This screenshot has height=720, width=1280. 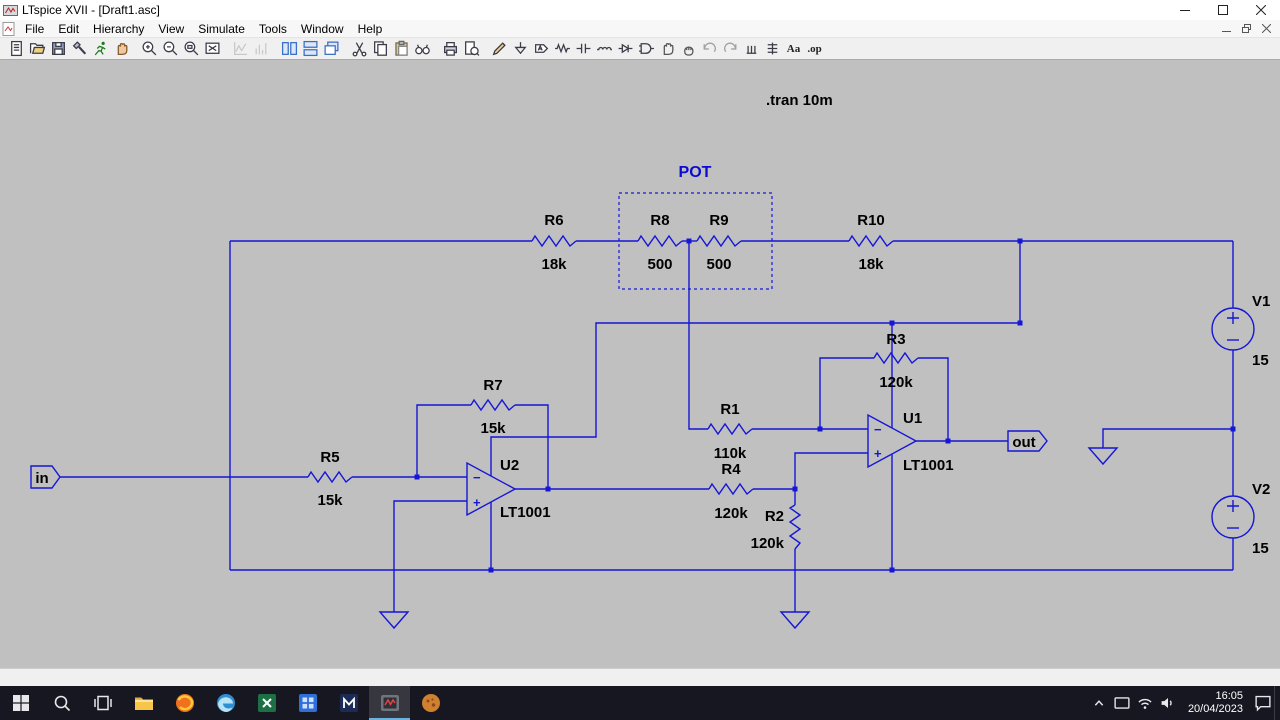 I want to click on resistor-R10: R10 18k, so click(x=871, y=242).